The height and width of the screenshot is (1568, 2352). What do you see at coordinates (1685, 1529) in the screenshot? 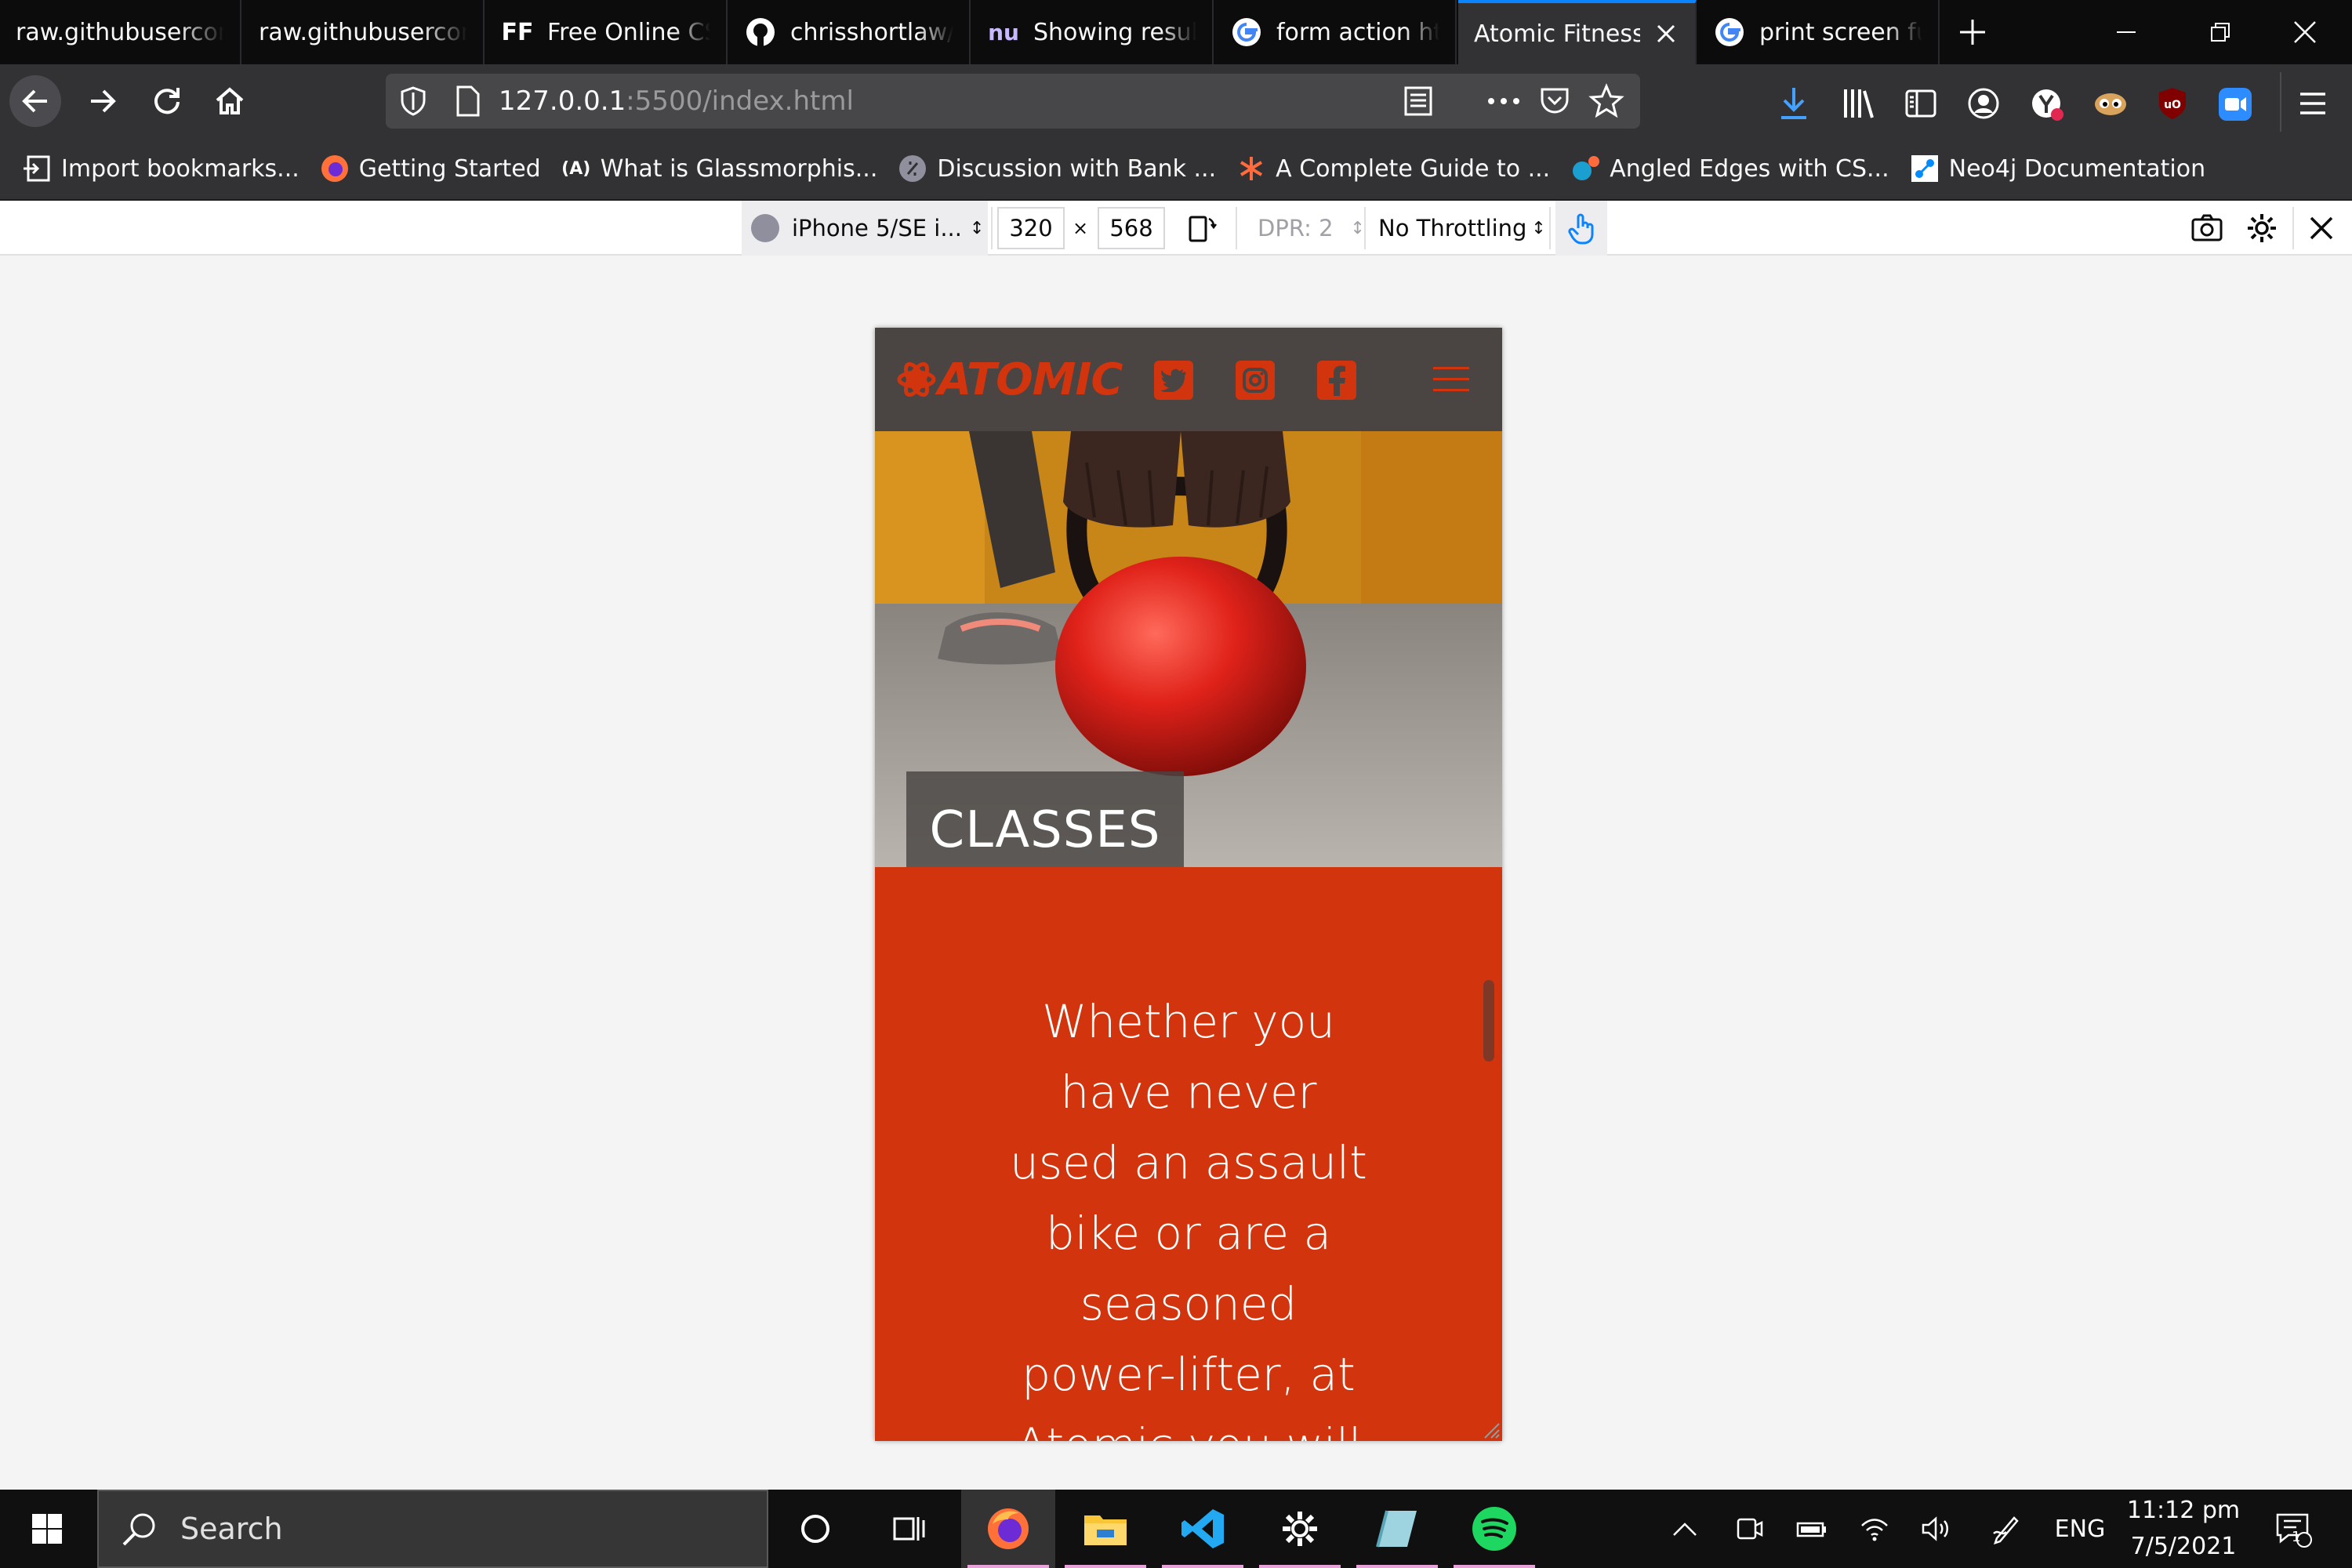
I see `show-hidden-icons` at bounding box center [1685, 1529].